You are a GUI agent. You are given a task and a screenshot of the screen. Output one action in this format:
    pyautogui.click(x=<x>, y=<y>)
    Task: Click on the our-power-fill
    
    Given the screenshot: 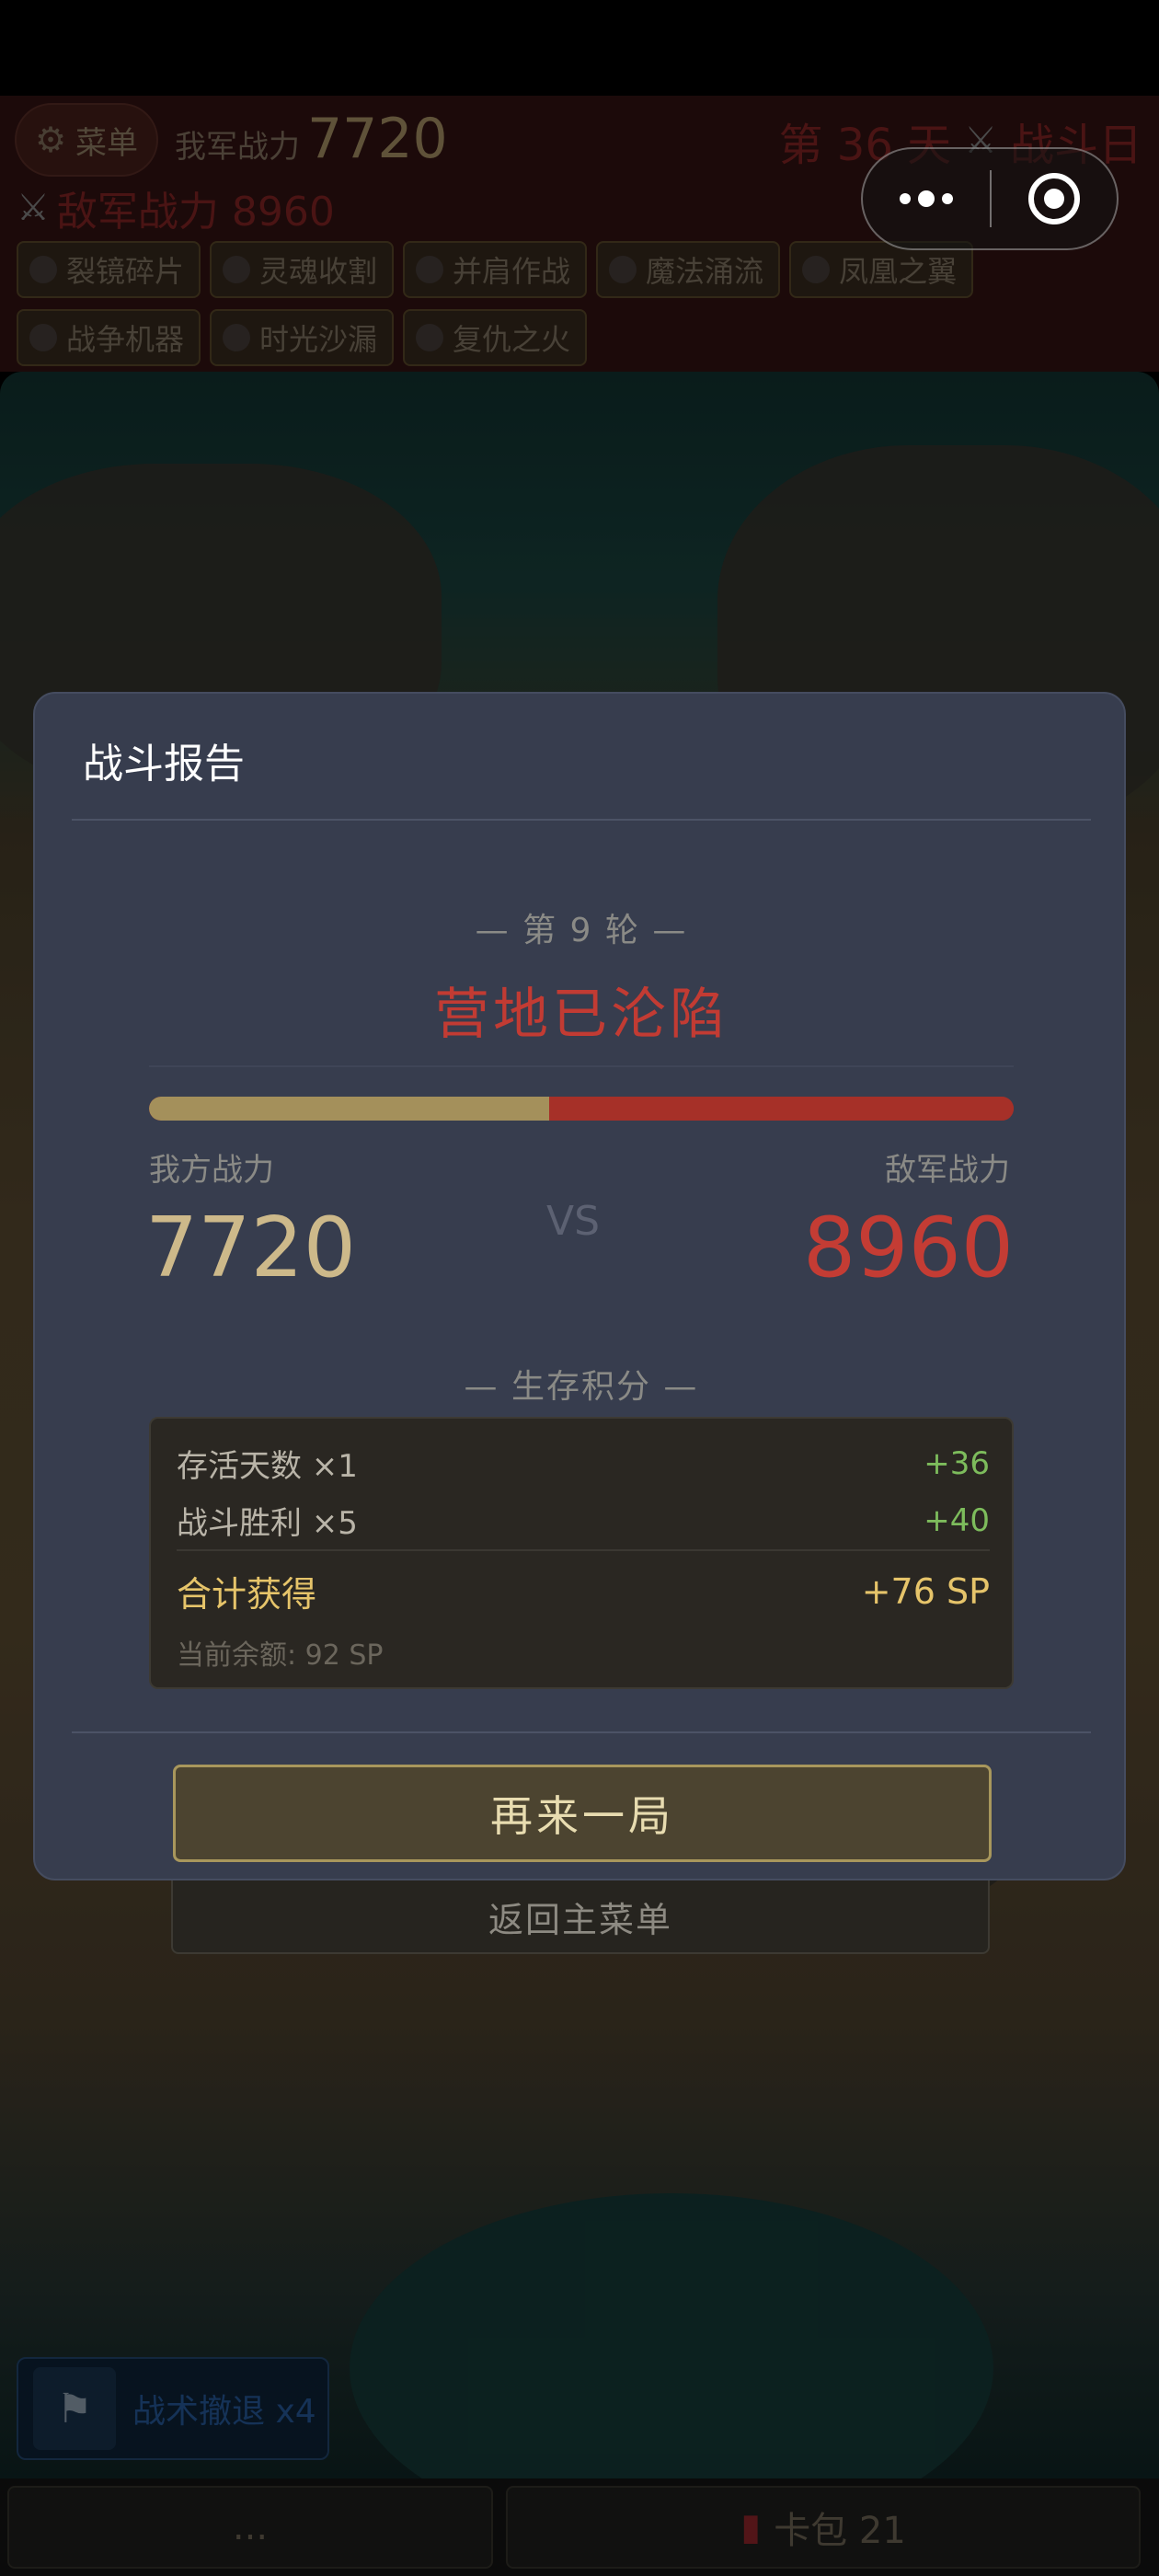 What is the action you would take?
    pyautogui.click(x=349, y=1109)
    